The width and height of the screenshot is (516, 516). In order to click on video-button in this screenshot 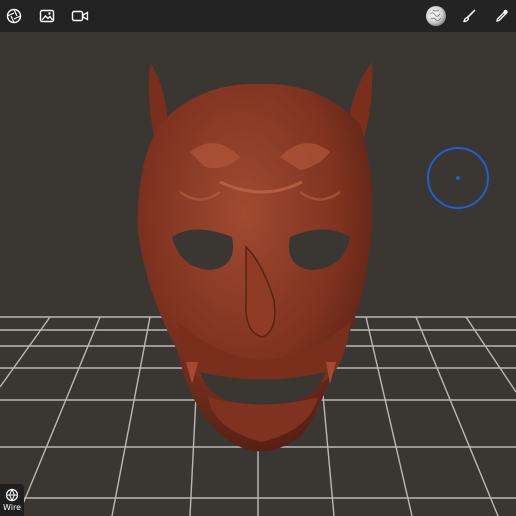, I will do `click(80, 16)`.